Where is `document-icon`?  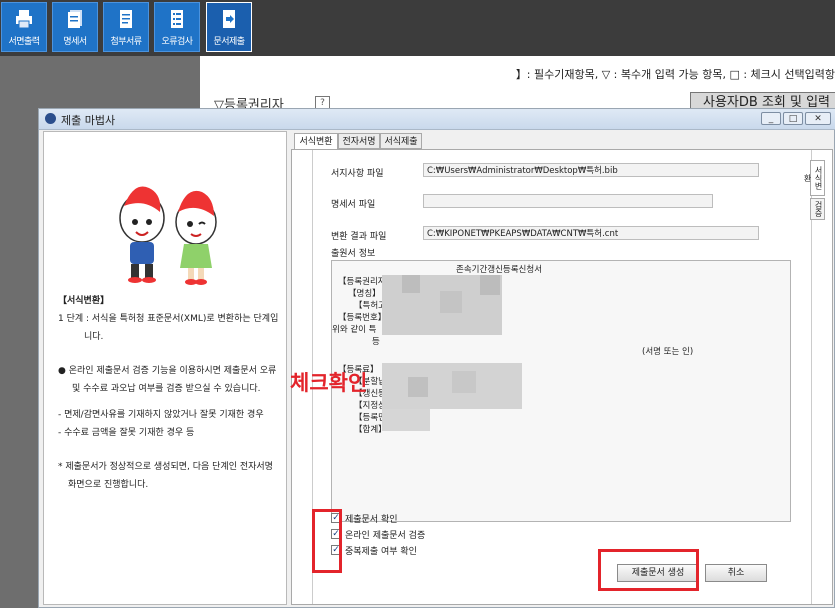
document-icon is located at coordinates (75, 19).